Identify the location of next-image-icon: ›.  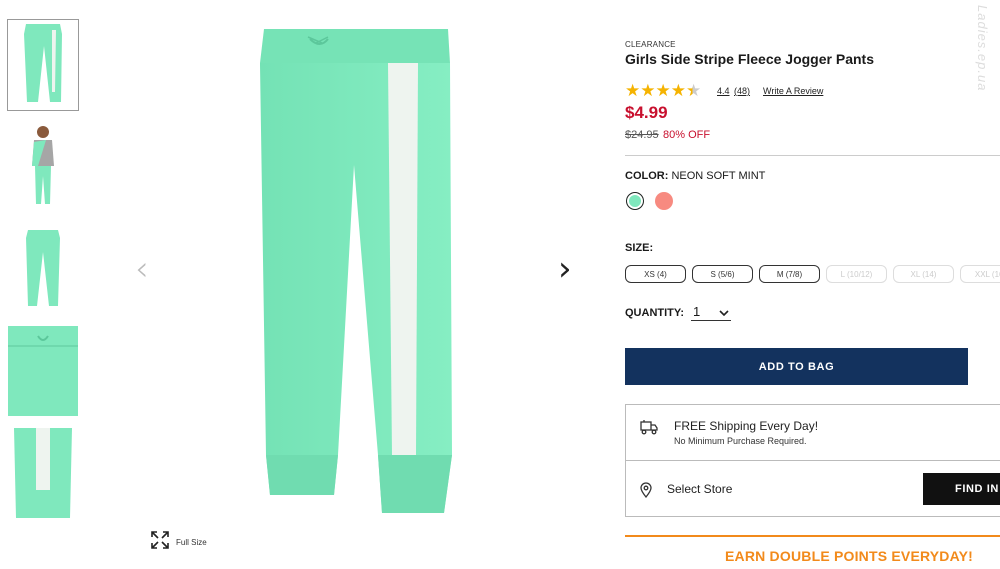
(565, 269).